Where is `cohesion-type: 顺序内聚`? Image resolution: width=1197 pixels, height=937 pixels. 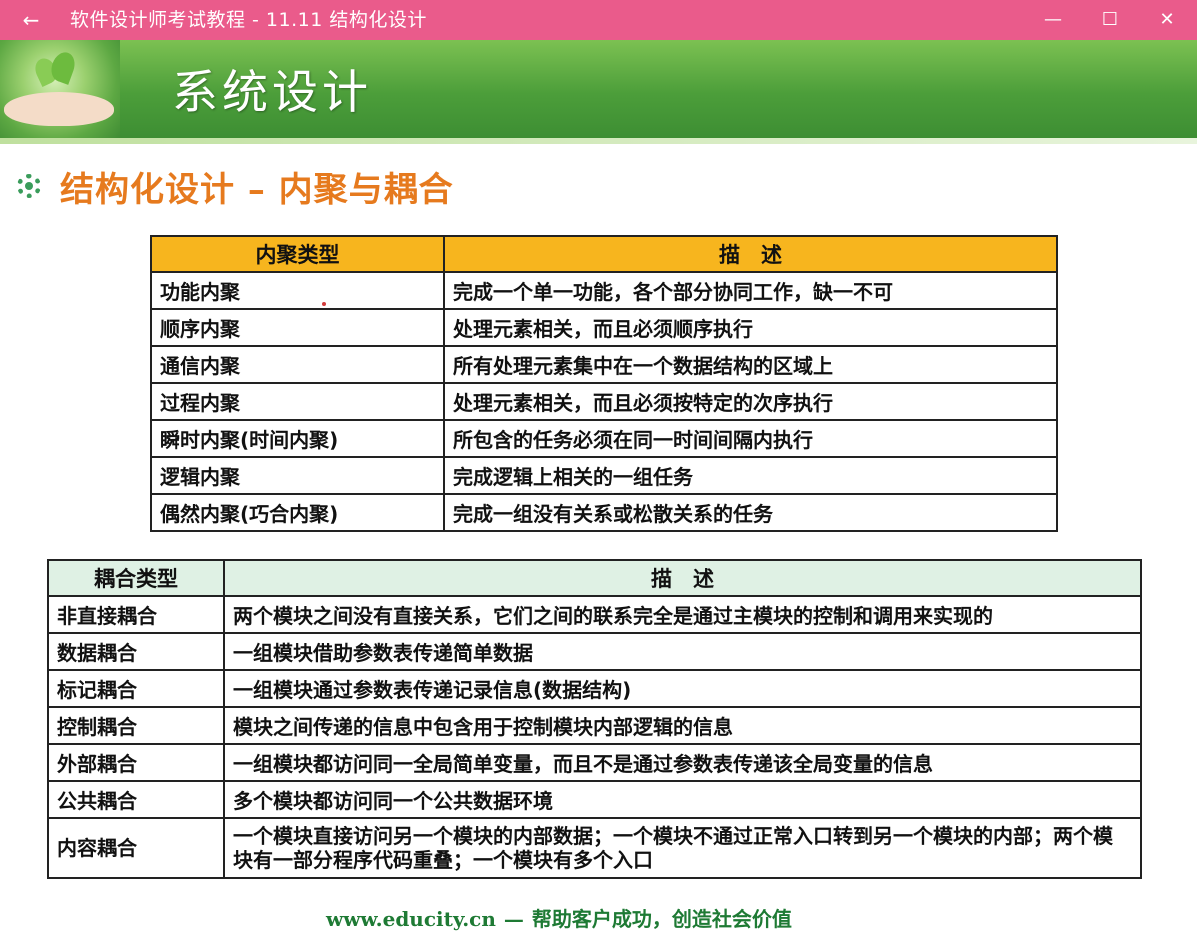
cohesion-type: 顺序内聚 is located at coordinates (297, 327).